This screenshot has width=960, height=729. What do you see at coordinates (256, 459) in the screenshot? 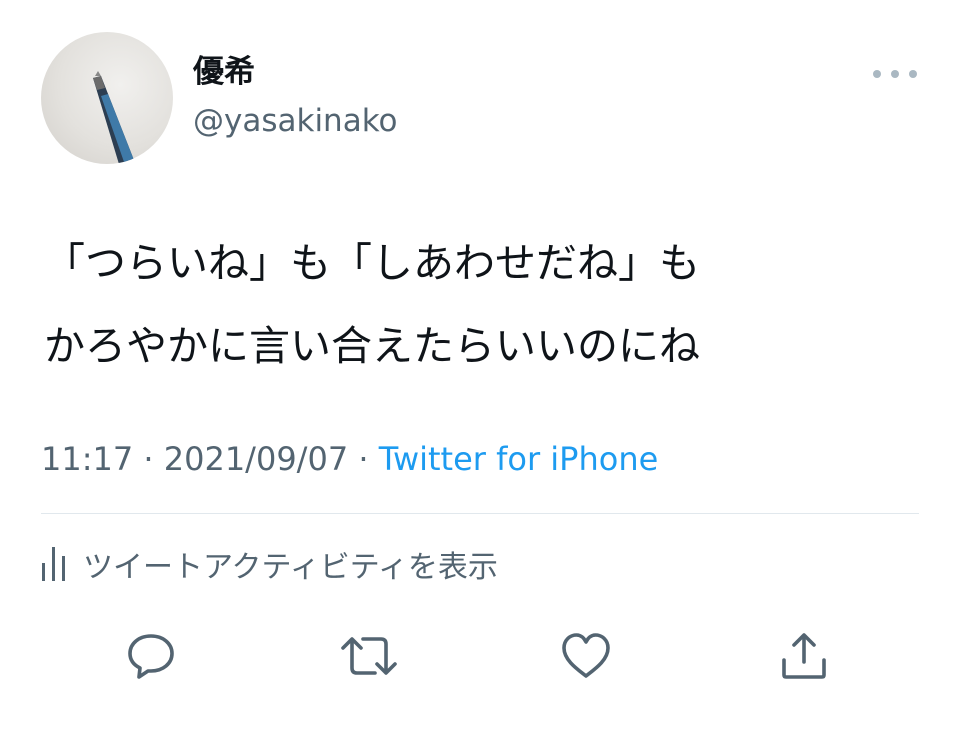
I see `tweet-date: 2021/09/07` at bounding box center [256, 459].